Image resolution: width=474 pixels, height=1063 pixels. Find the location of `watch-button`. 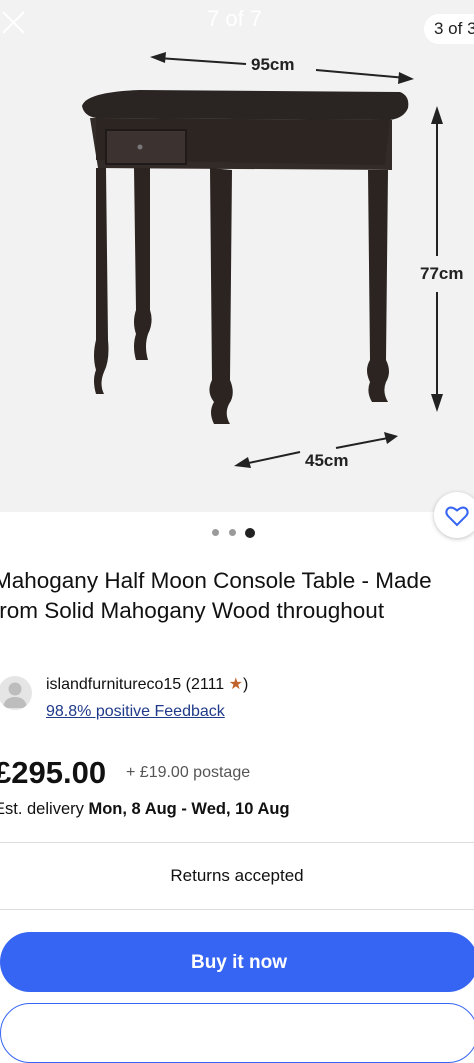

watch-button is located at coordinates (454, 515).